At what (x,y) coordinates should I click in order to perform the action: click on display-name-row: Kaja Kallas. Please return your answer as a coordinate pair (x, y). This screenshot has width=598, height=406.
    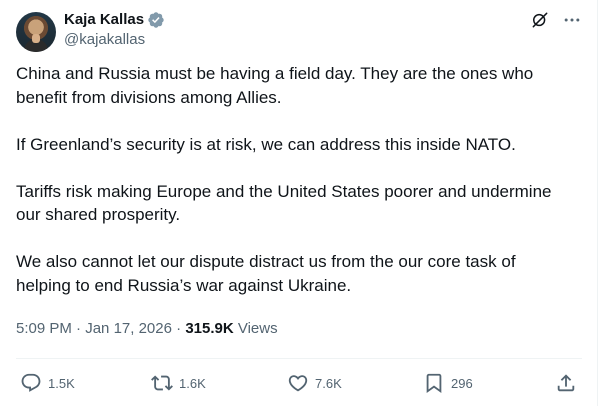
    Looking at the image, I should click on (114, 20).